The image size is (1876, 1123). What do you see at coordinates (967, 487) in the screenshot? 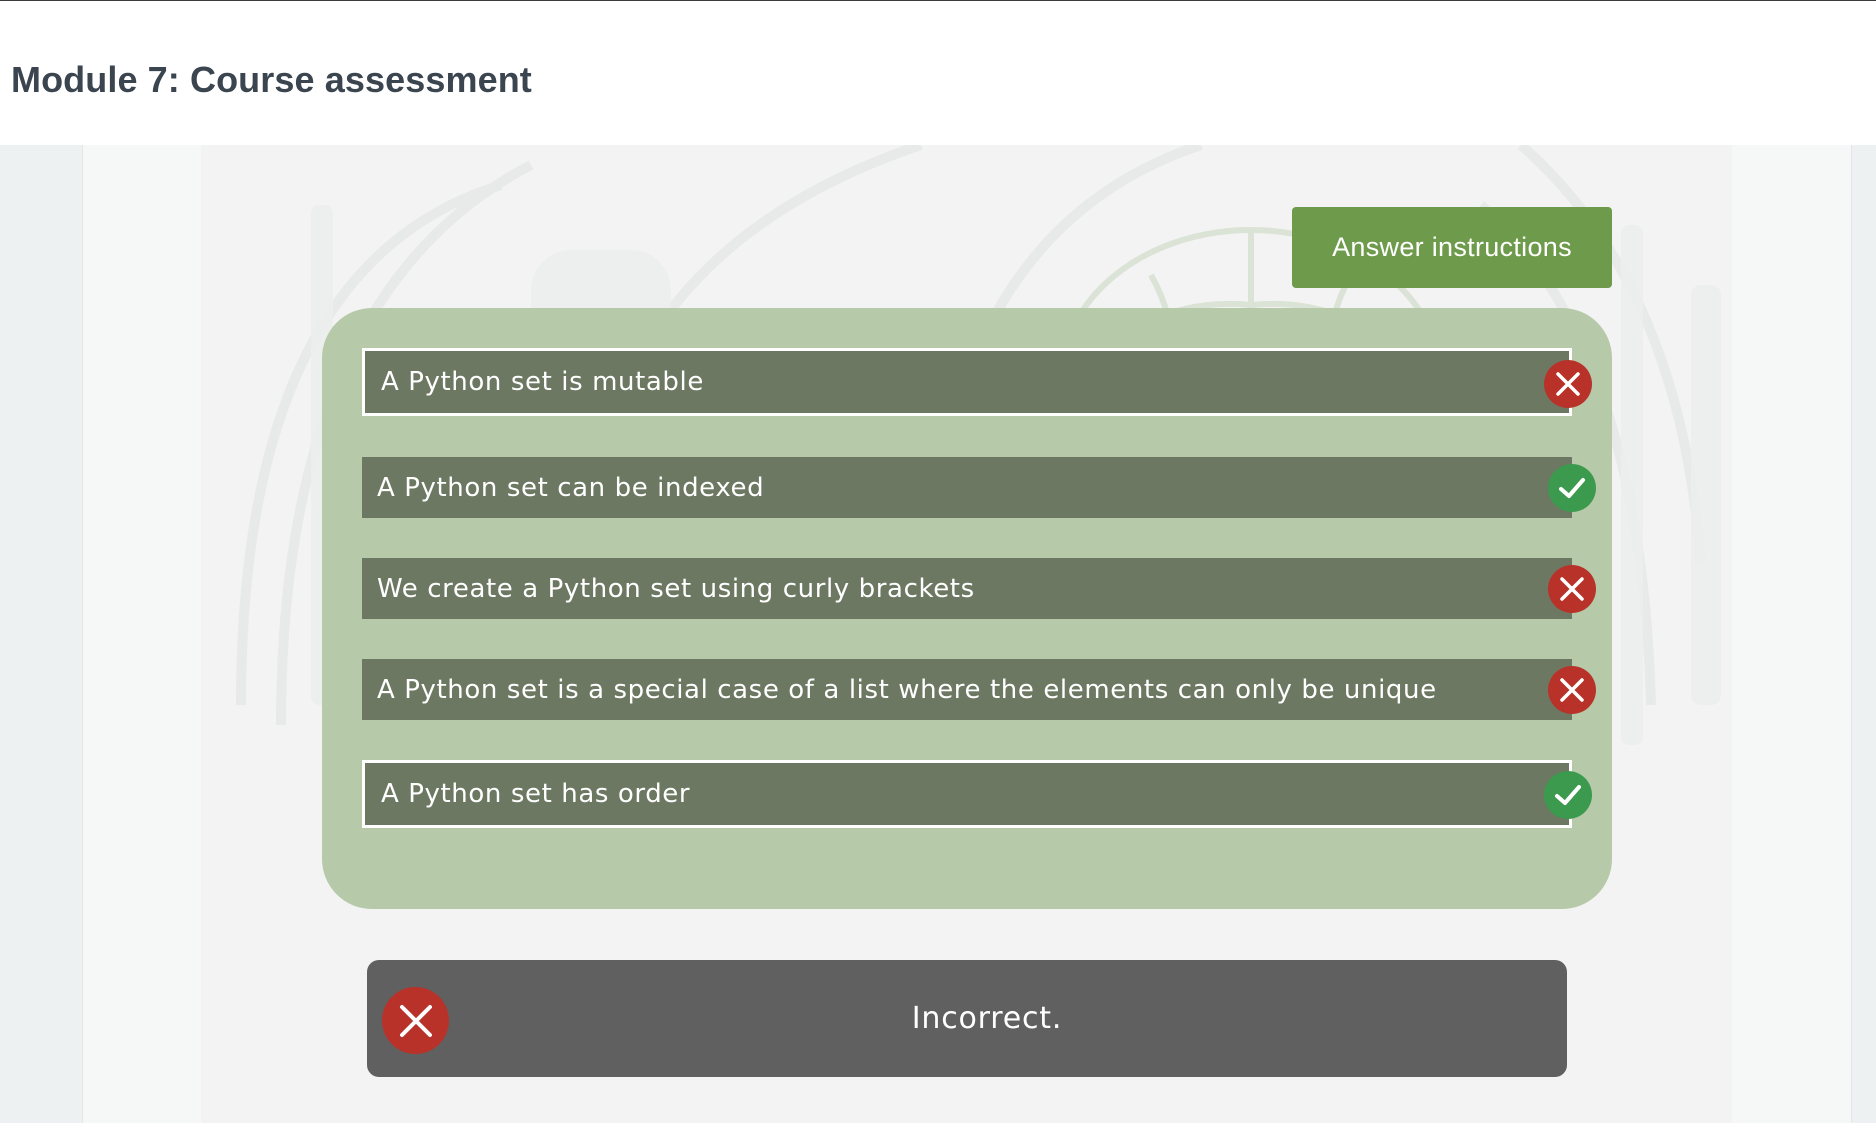
I see `answer-option: A Python set can be indexed` at bounding box center [967, 487].